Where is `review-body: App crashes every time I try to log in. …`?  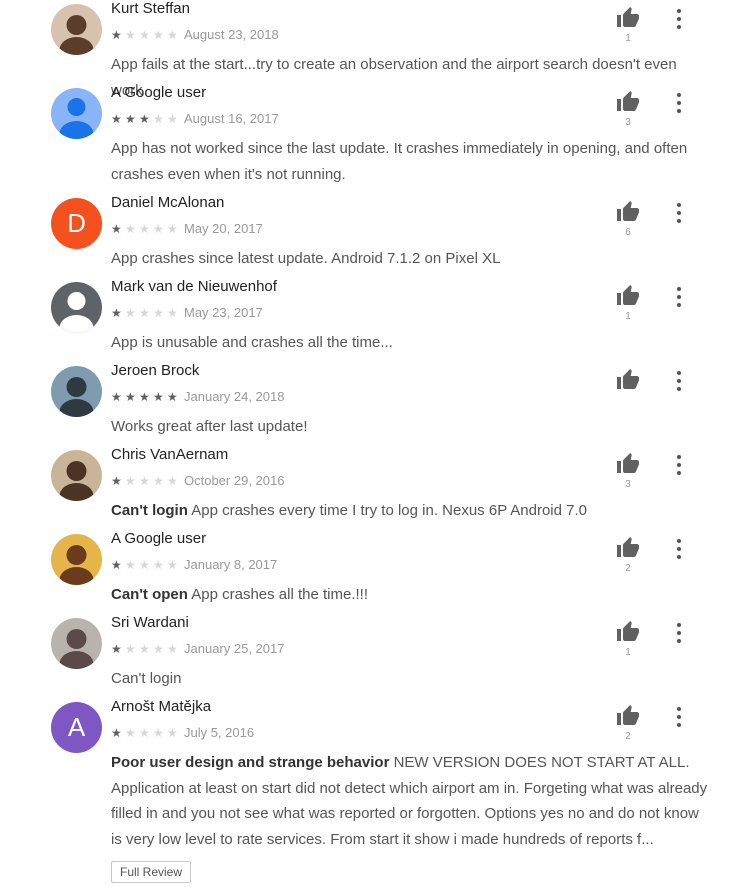 review-body: App crashes every time I try to log in. … is located at coordinates (389, 510).